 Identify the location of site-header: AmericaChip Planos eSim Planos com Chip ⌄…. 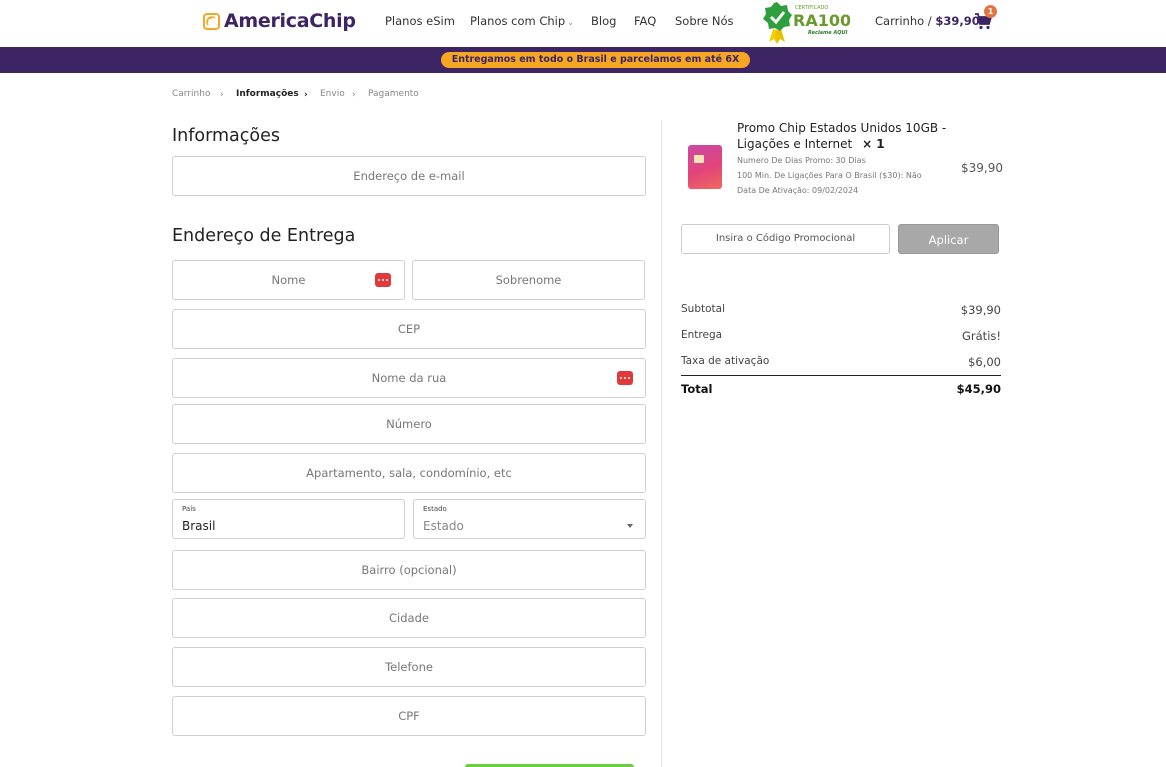
(583, 23).